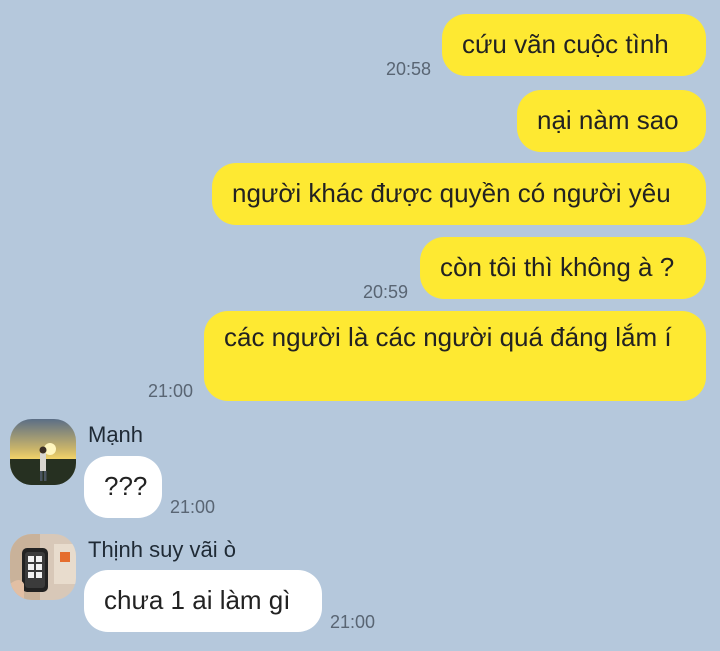 Image resolution: width=720 pixels, height=651 pixels. I want to click on sunset-person-avatar-icon, so click(43, 452).